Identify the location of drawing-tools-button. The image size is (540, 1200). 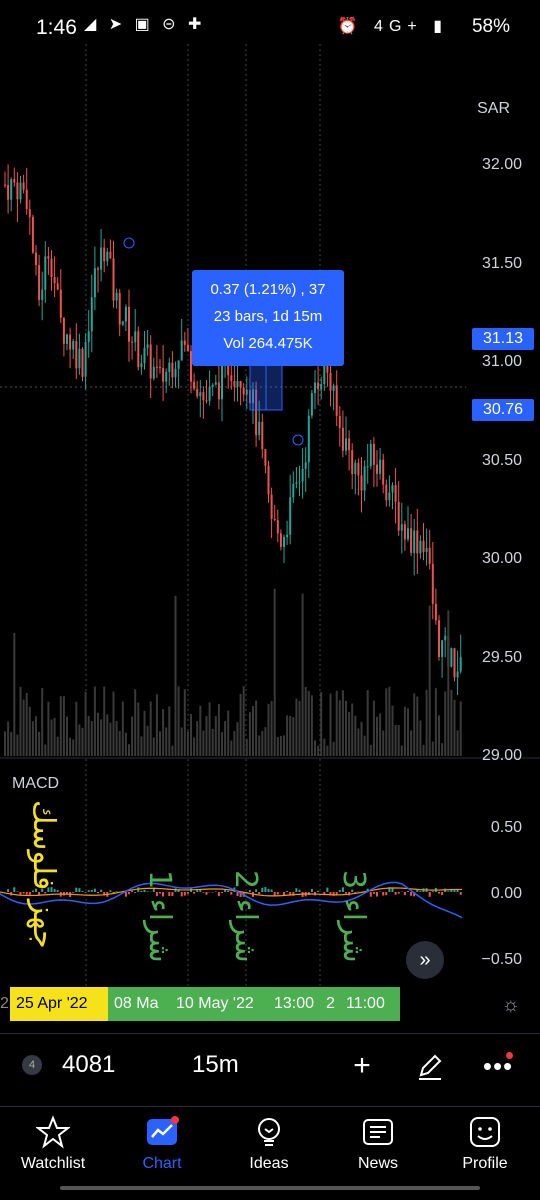
(430, 1066).